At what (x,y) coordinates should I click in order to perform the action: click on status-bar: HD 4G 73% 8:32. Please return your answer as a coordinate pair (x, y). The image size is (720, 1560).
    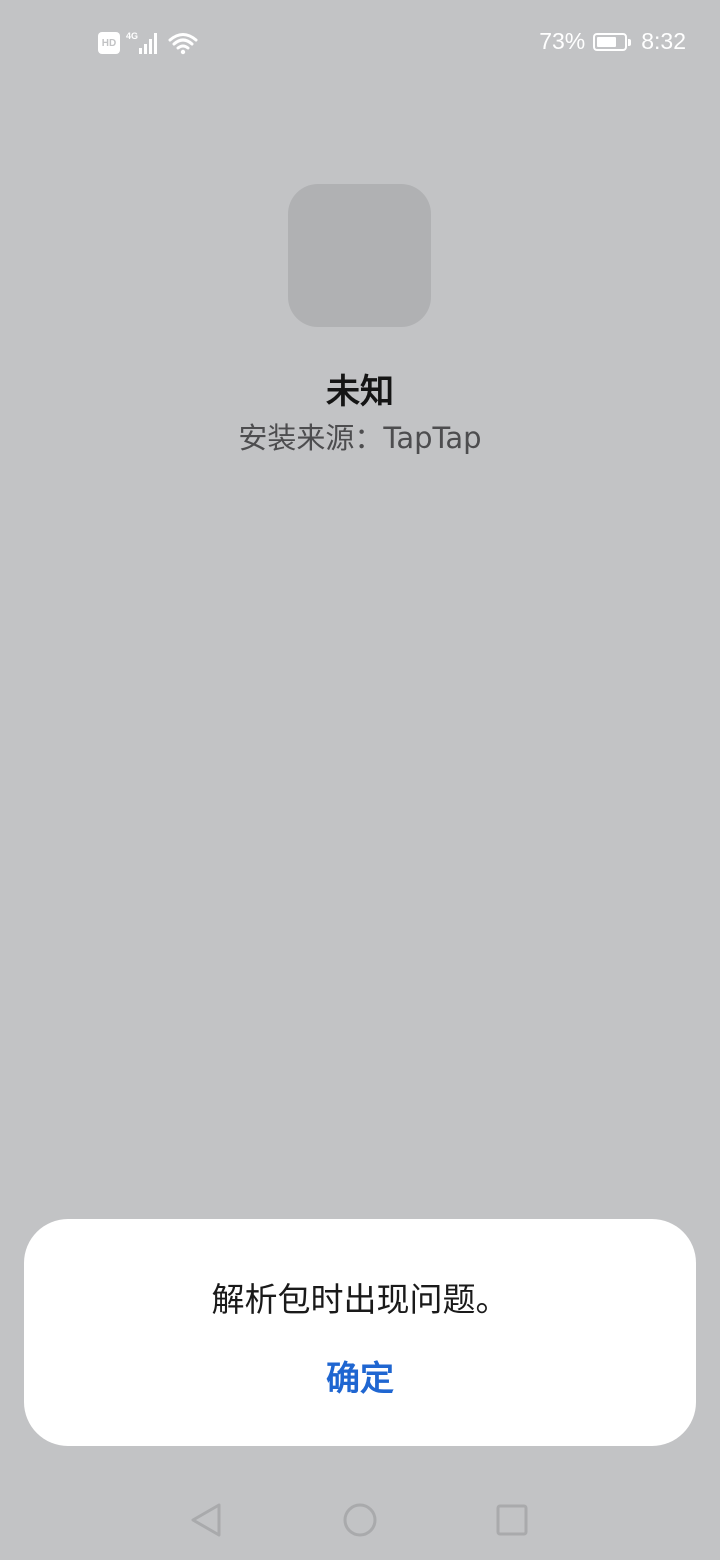
    Looking at the image, I should click on (360, 45).